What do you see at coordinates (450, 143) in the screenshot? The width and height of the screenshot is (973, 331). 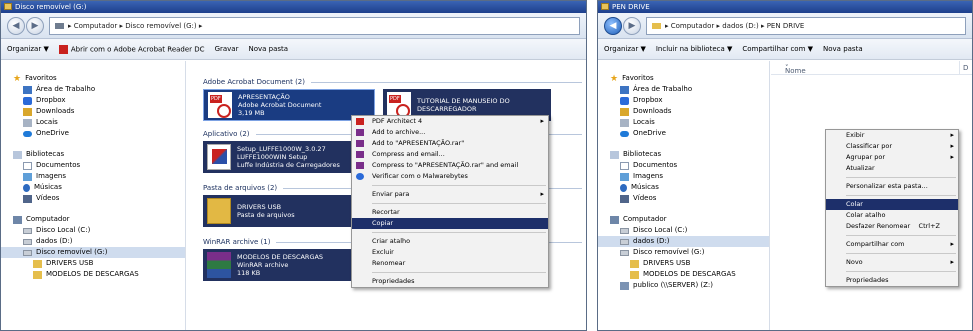 I see `menu-add-to-rar: Add to "APRESENTAÇÃO.rar"` at bounding box center [450, 143].